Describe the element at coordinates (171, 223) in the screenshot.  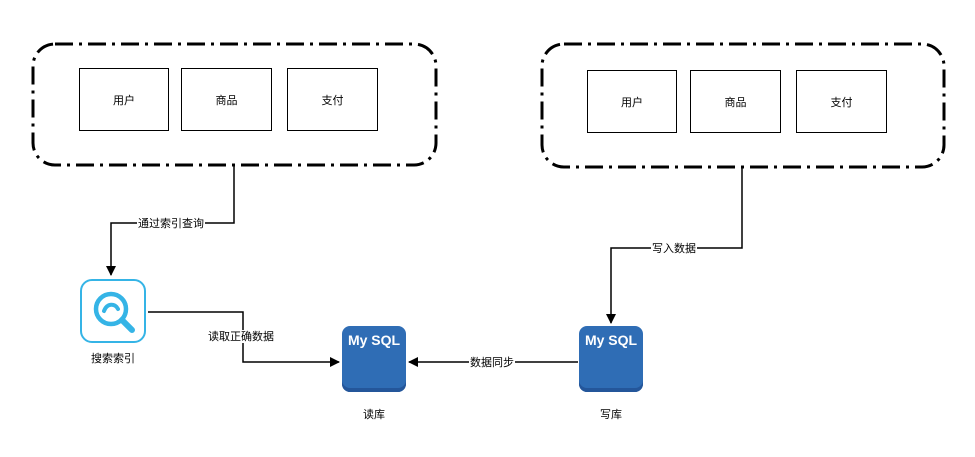
I see `edge-label-query-by-index: 通过索引查询` at that location.